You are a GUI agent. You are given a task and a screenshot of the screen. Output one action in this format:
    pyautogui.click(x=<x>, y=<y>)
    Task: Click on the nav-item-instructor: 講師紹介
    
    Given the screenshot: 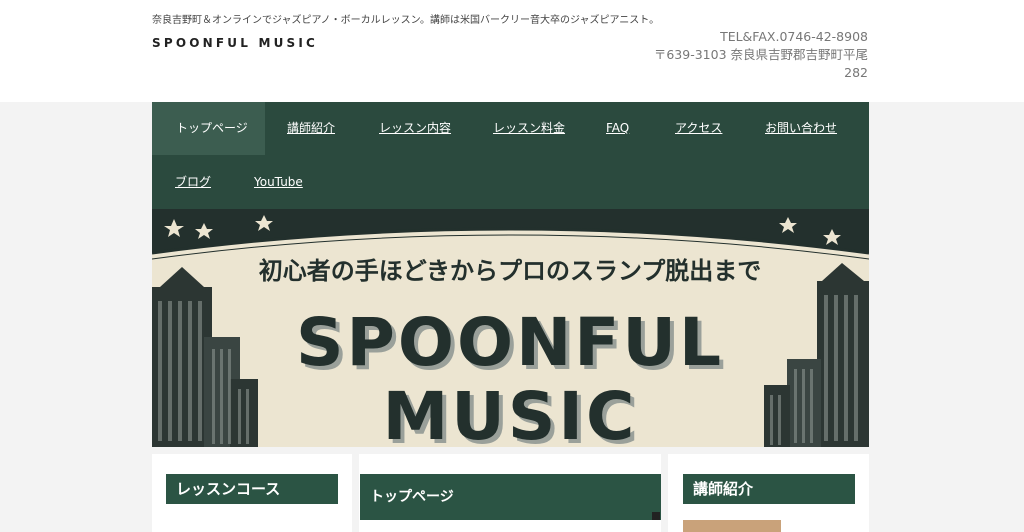 What is the action you would take?
    pyautogui.click(x=311, y=128)
    